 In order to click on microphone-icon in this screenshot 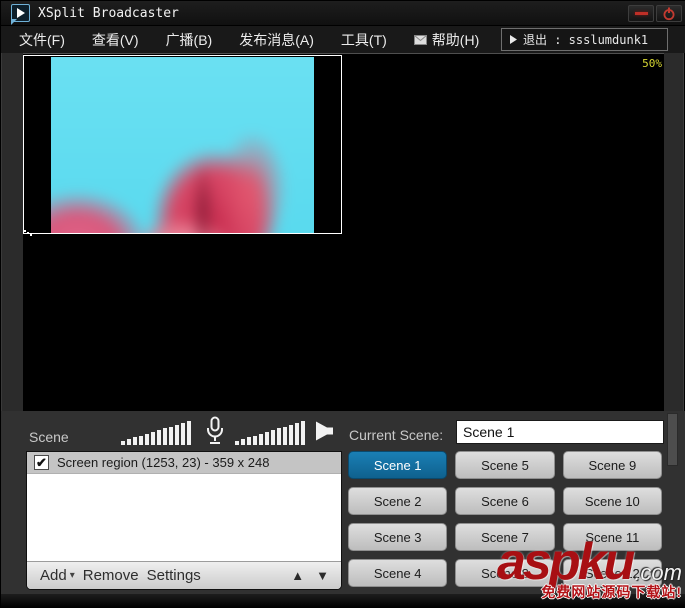, I will do `click(215, 433)`.